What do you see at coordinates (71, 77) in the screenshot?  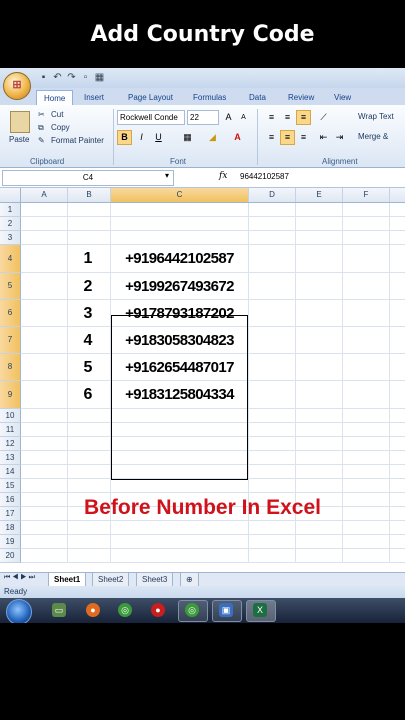 I see `redo-icon: ↷` at bounding box center [71, 77].